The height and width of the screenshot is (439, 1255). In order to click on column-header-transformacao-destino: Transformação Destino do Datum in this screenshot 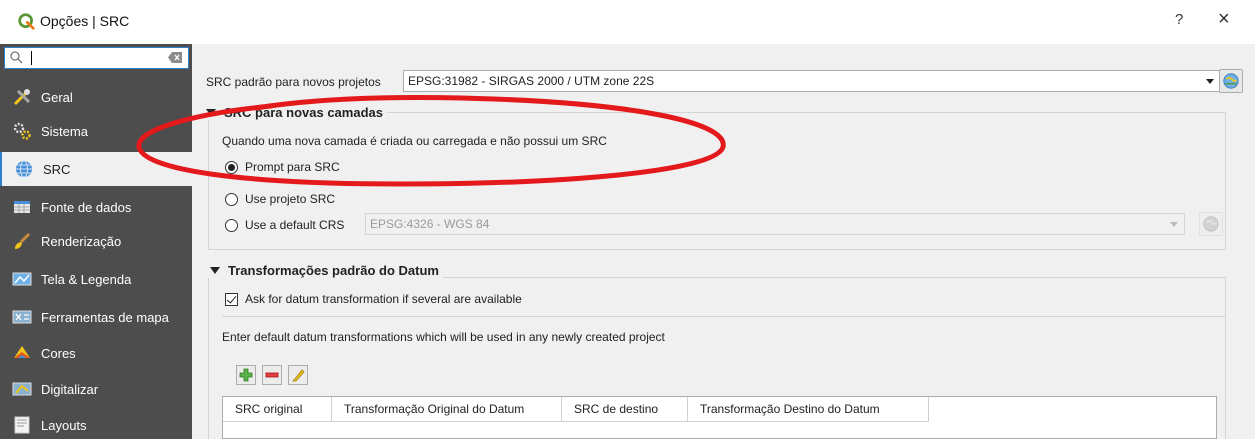, I will do `click(808, 409)`.